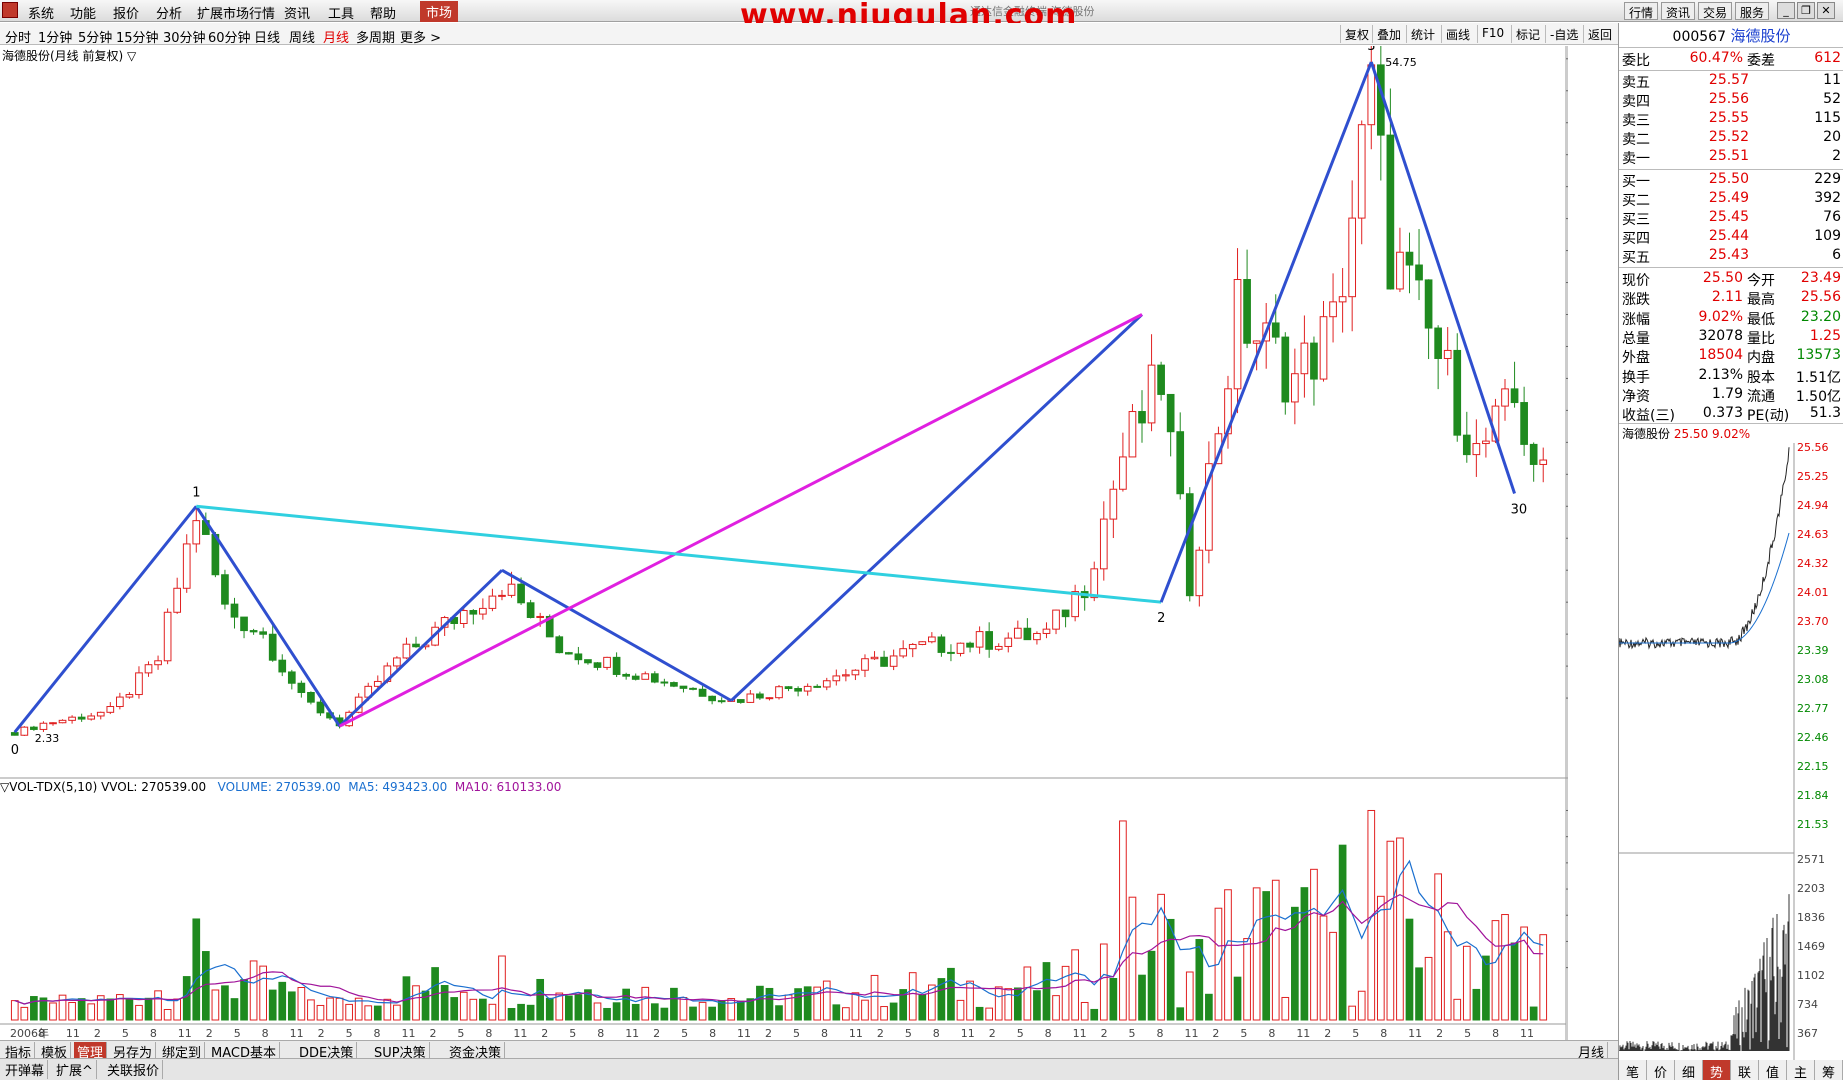 The image size is (1843, 1081). What do you see at coordinates (1599, 34) in the screenshot?
I see `tool-back: 返回` at bounding box center [1599, 34].